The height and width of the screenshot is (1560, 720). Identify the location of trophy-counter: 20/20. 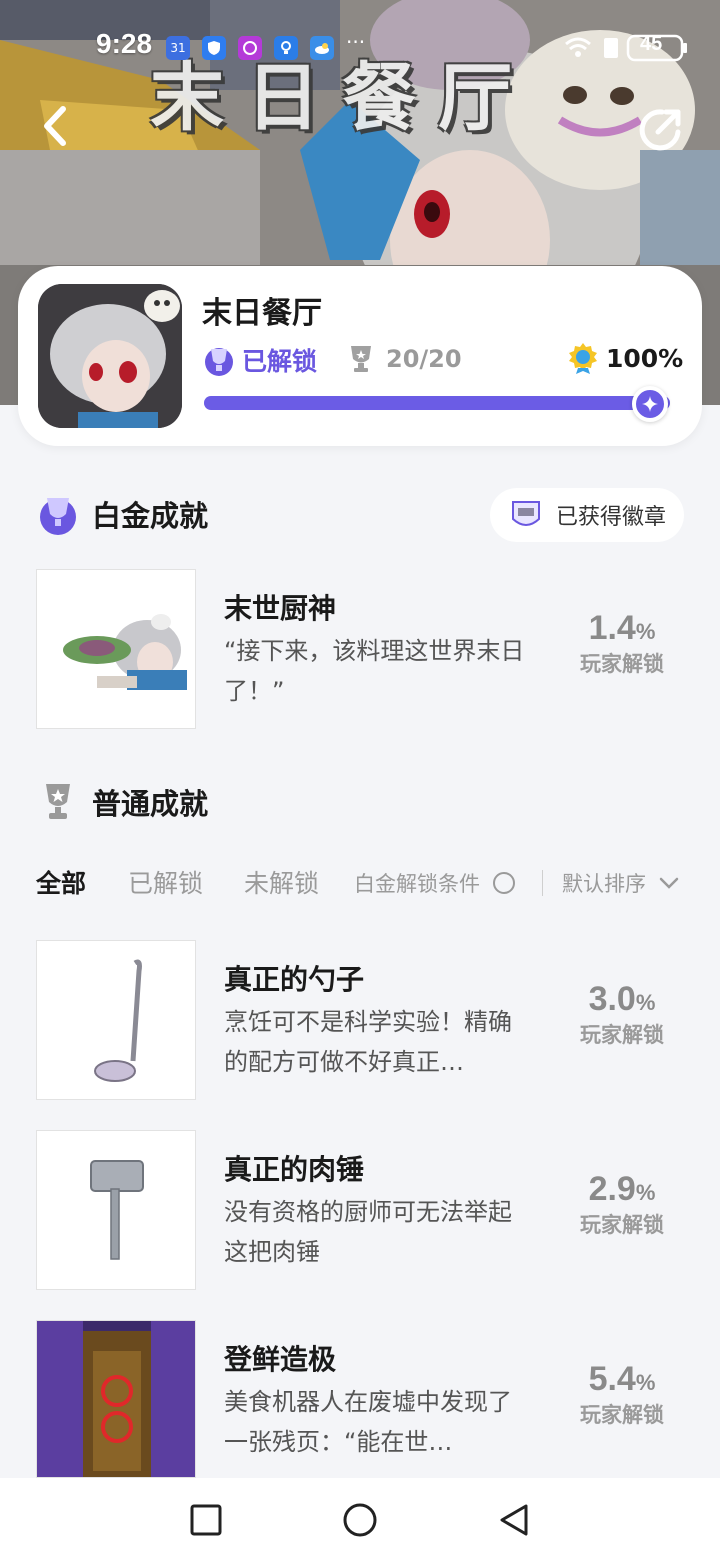
(405, 359).